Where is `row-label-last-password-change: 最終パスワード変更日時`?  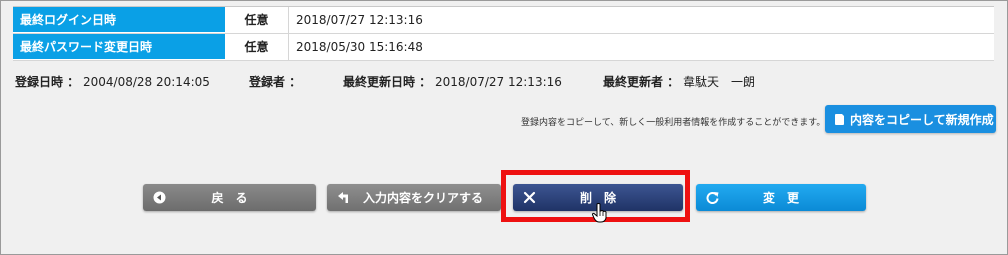
row-label-last-password-change: 最終パスワード変更日時 is located at coordinates (119, 47).